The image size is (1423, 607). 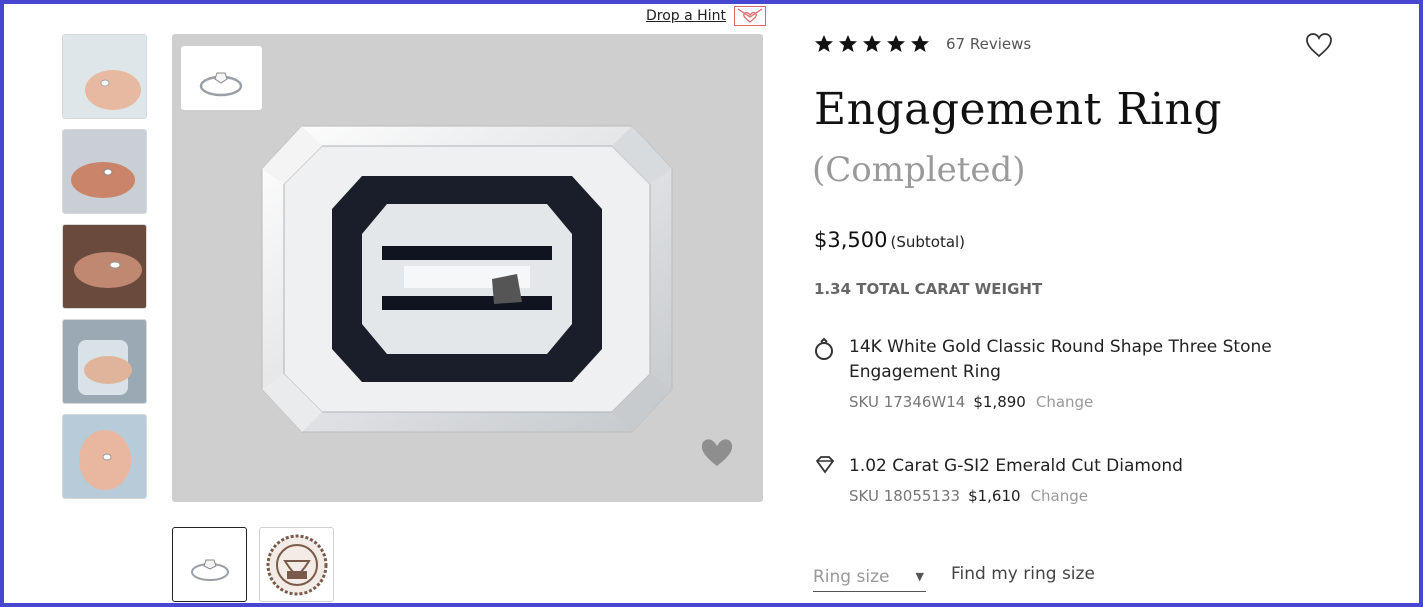 I want to click on setting-meta: SKU 17346W14 $1,890 Change, so click(x=1084, y=402).